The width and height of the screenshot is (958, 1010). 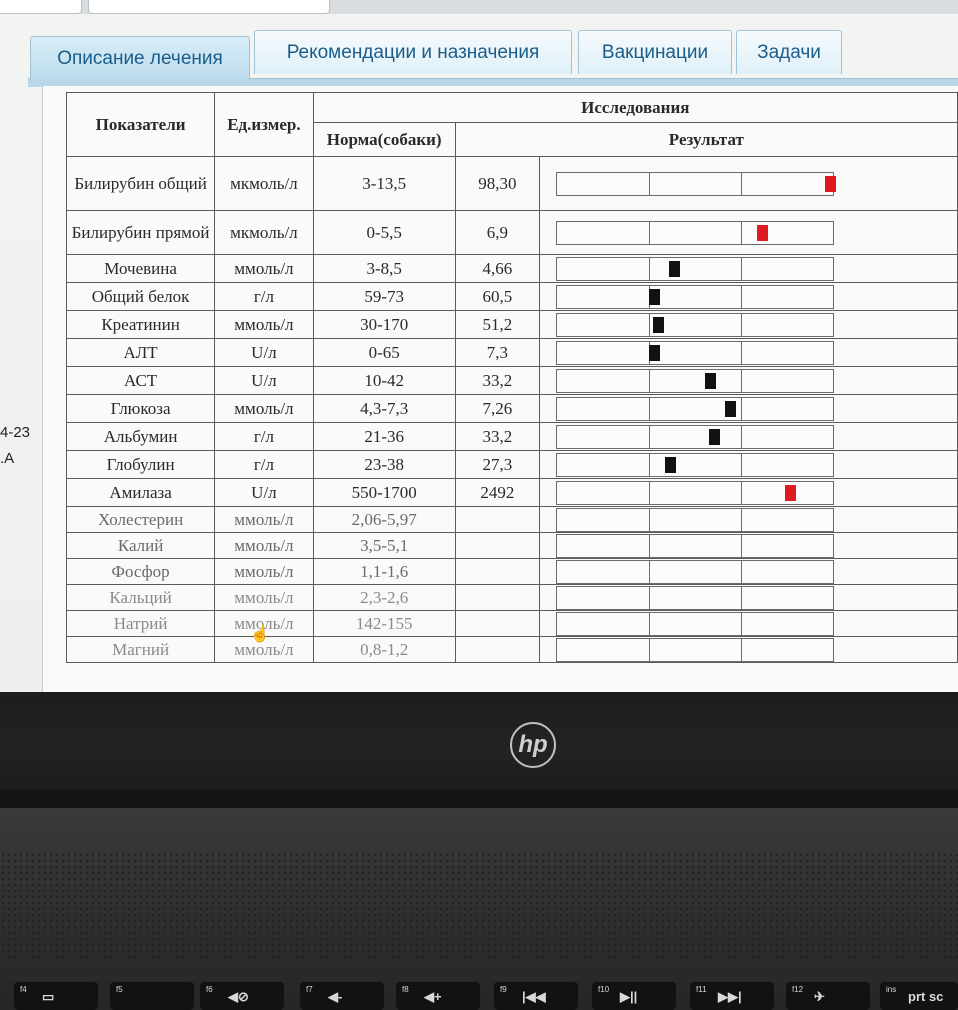 I want to click on function-key-symbol-icon: ◀+, so click(x=433, y=996).